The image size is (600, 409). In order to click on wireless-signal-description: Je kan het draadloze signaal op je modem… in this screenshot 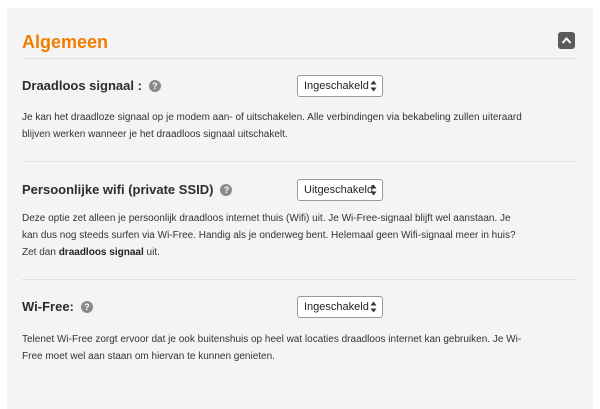, I will do `click(272, 126)`.